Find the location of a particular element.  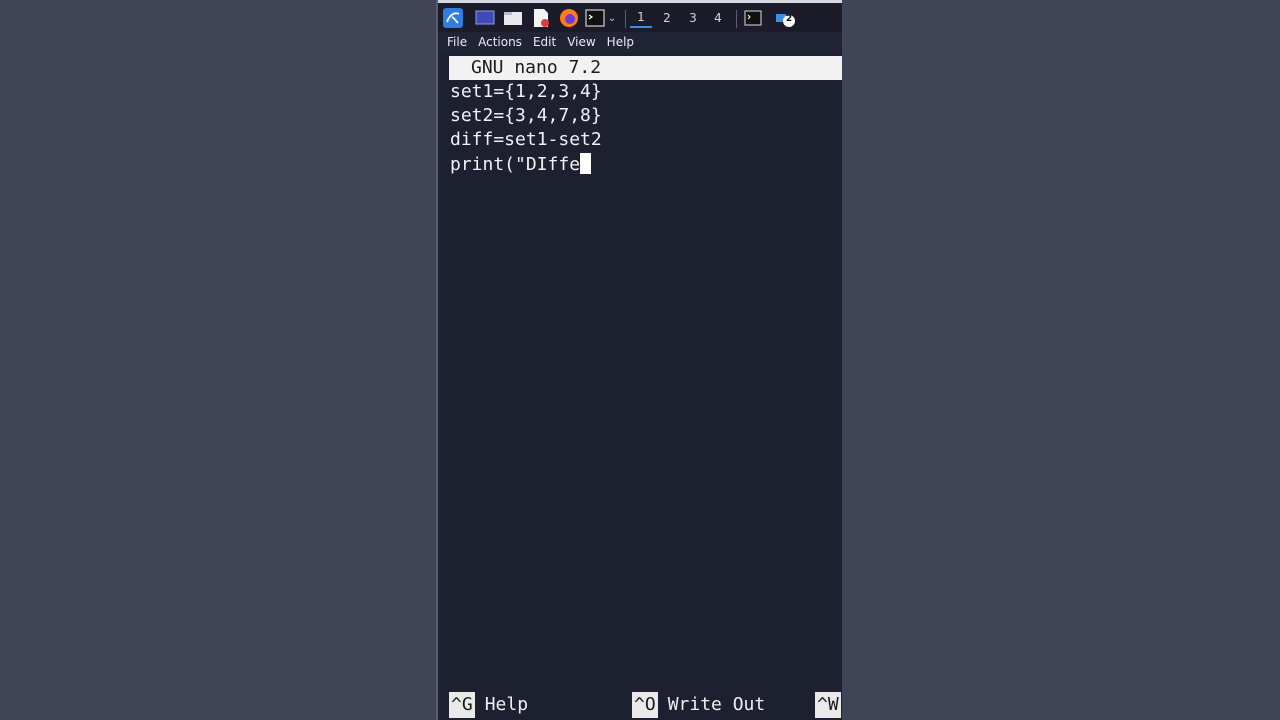

workspace-2: 2 is located at coordinates (667, 18).